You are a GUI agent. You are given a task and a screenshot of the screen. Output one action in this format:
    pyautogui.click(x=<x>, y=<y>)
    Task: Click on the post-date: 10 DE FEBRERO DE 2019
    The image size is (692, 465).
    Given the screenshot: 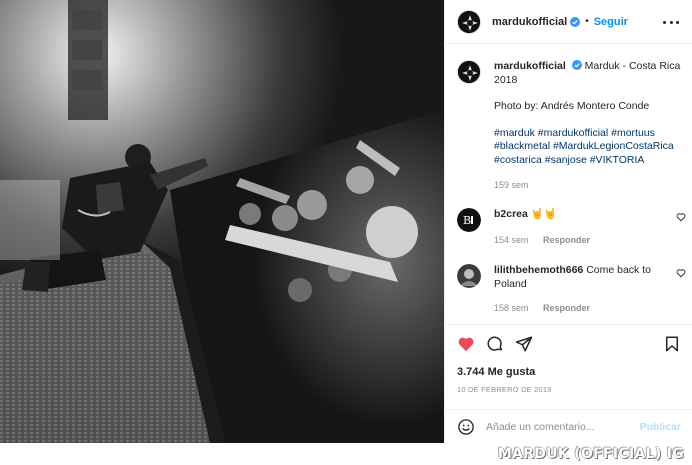 What is the action you would take?
    pyautogui.click(x=504, y=389)
    